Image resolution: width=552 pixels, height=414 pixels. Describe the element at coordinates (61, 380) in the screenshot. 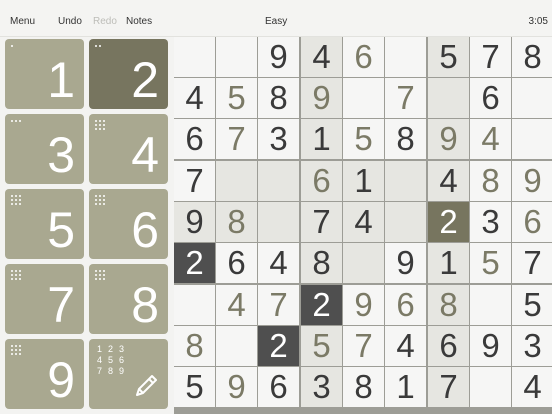

I see `digit-tile-label: 9` at that location.